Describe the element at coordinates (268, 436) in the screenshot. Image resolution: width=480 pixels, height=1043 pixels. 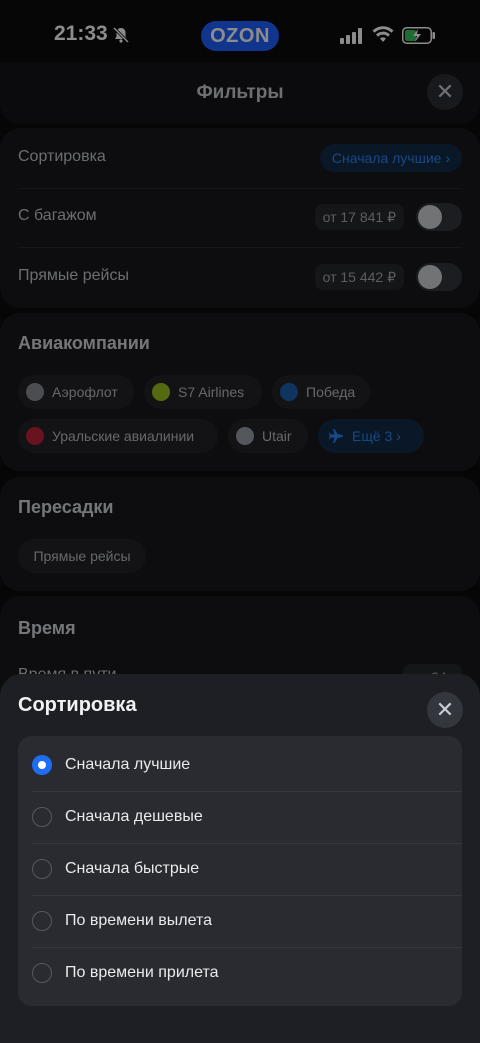
I see `airline-chip-utair: Utair` at that location.